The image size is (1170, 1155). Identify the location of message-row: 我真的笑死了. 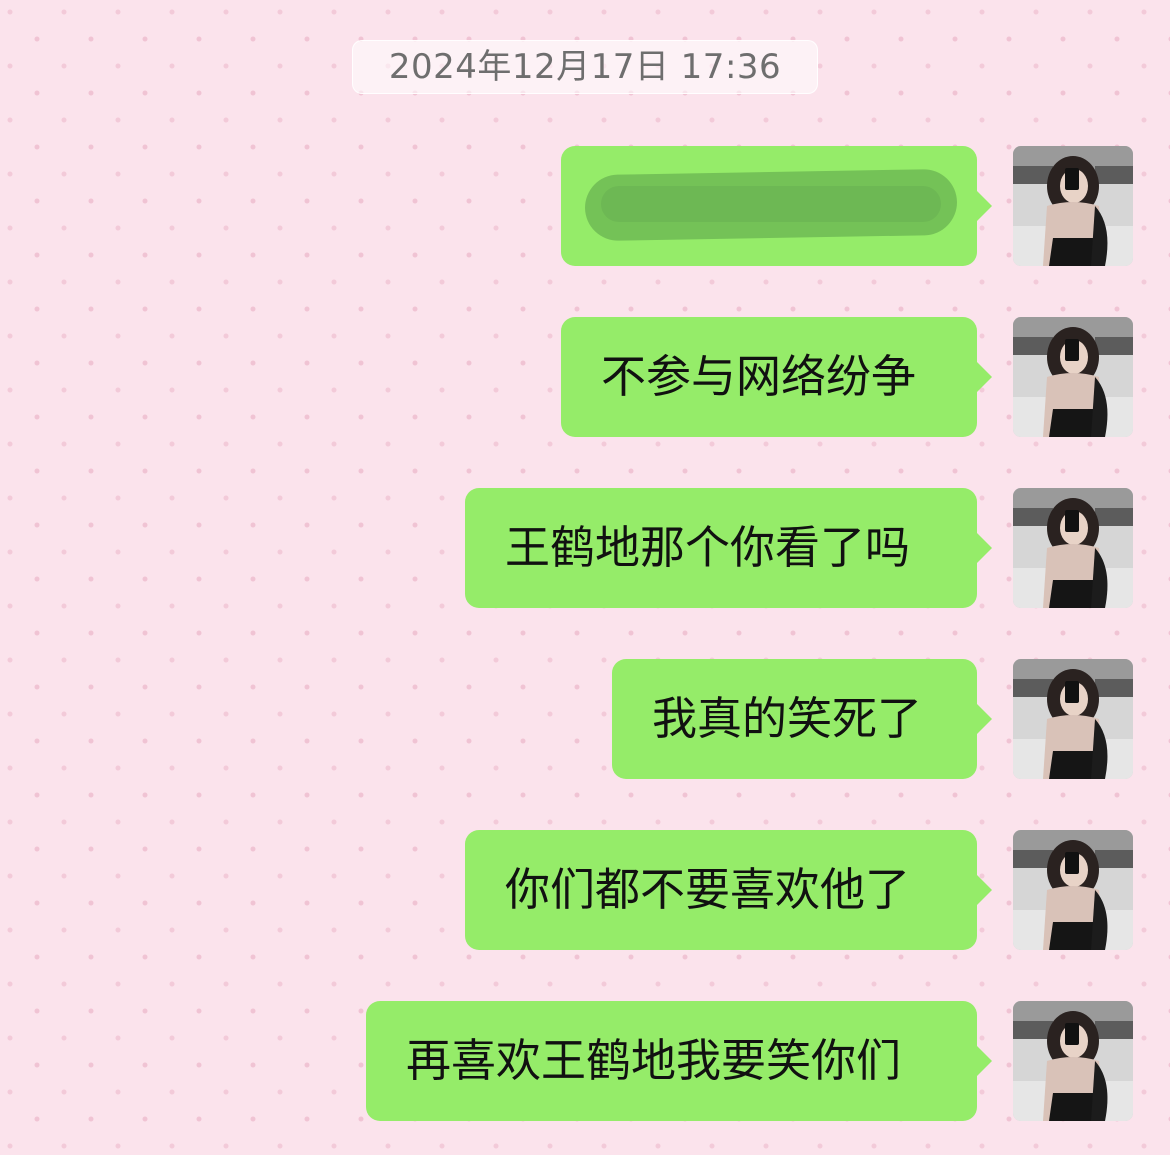
(585, 719).